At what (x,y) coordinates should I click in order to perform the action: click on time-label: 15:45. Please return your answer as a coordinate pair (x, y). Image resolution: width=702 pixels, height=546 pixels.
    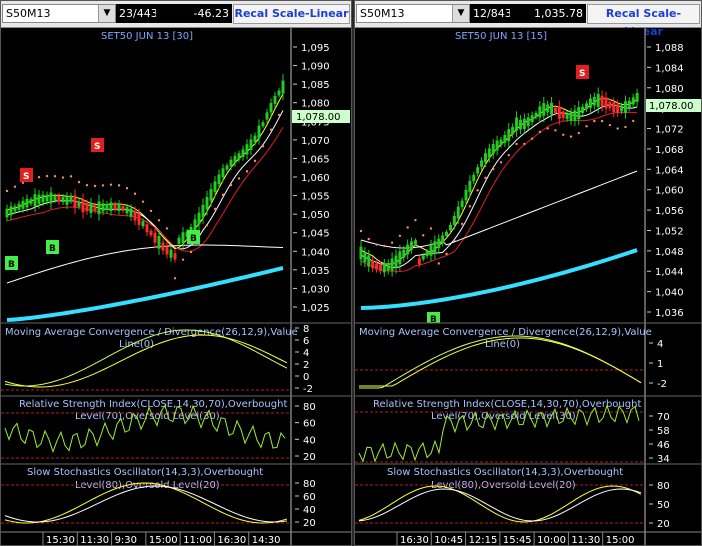
    Looking at the image, I should click on (517, 540).